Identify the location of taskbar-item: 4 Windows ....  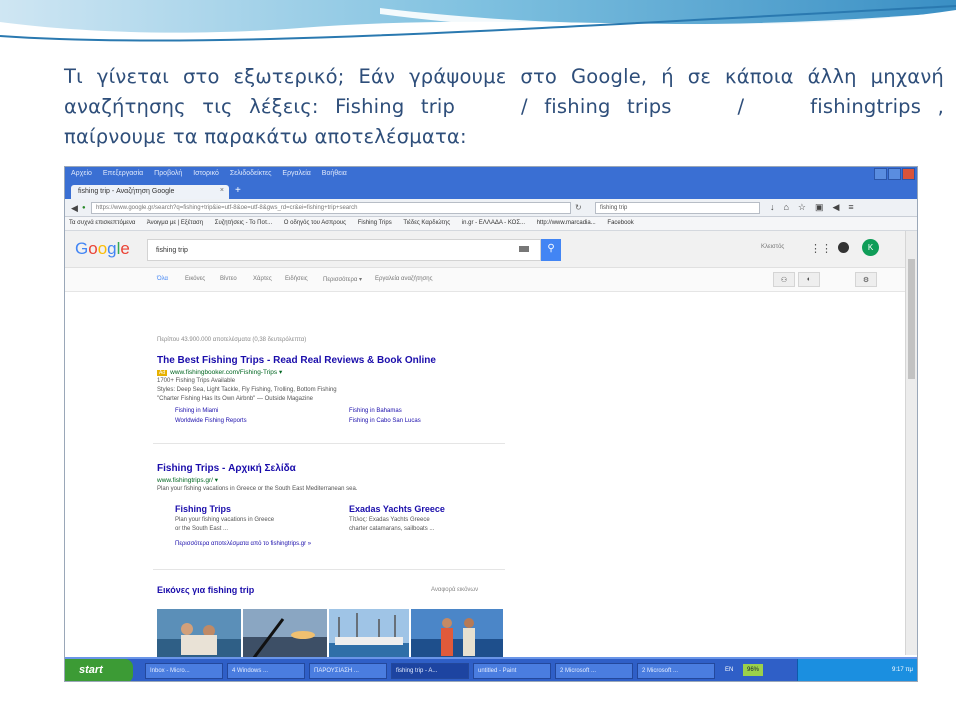
(266, 671).